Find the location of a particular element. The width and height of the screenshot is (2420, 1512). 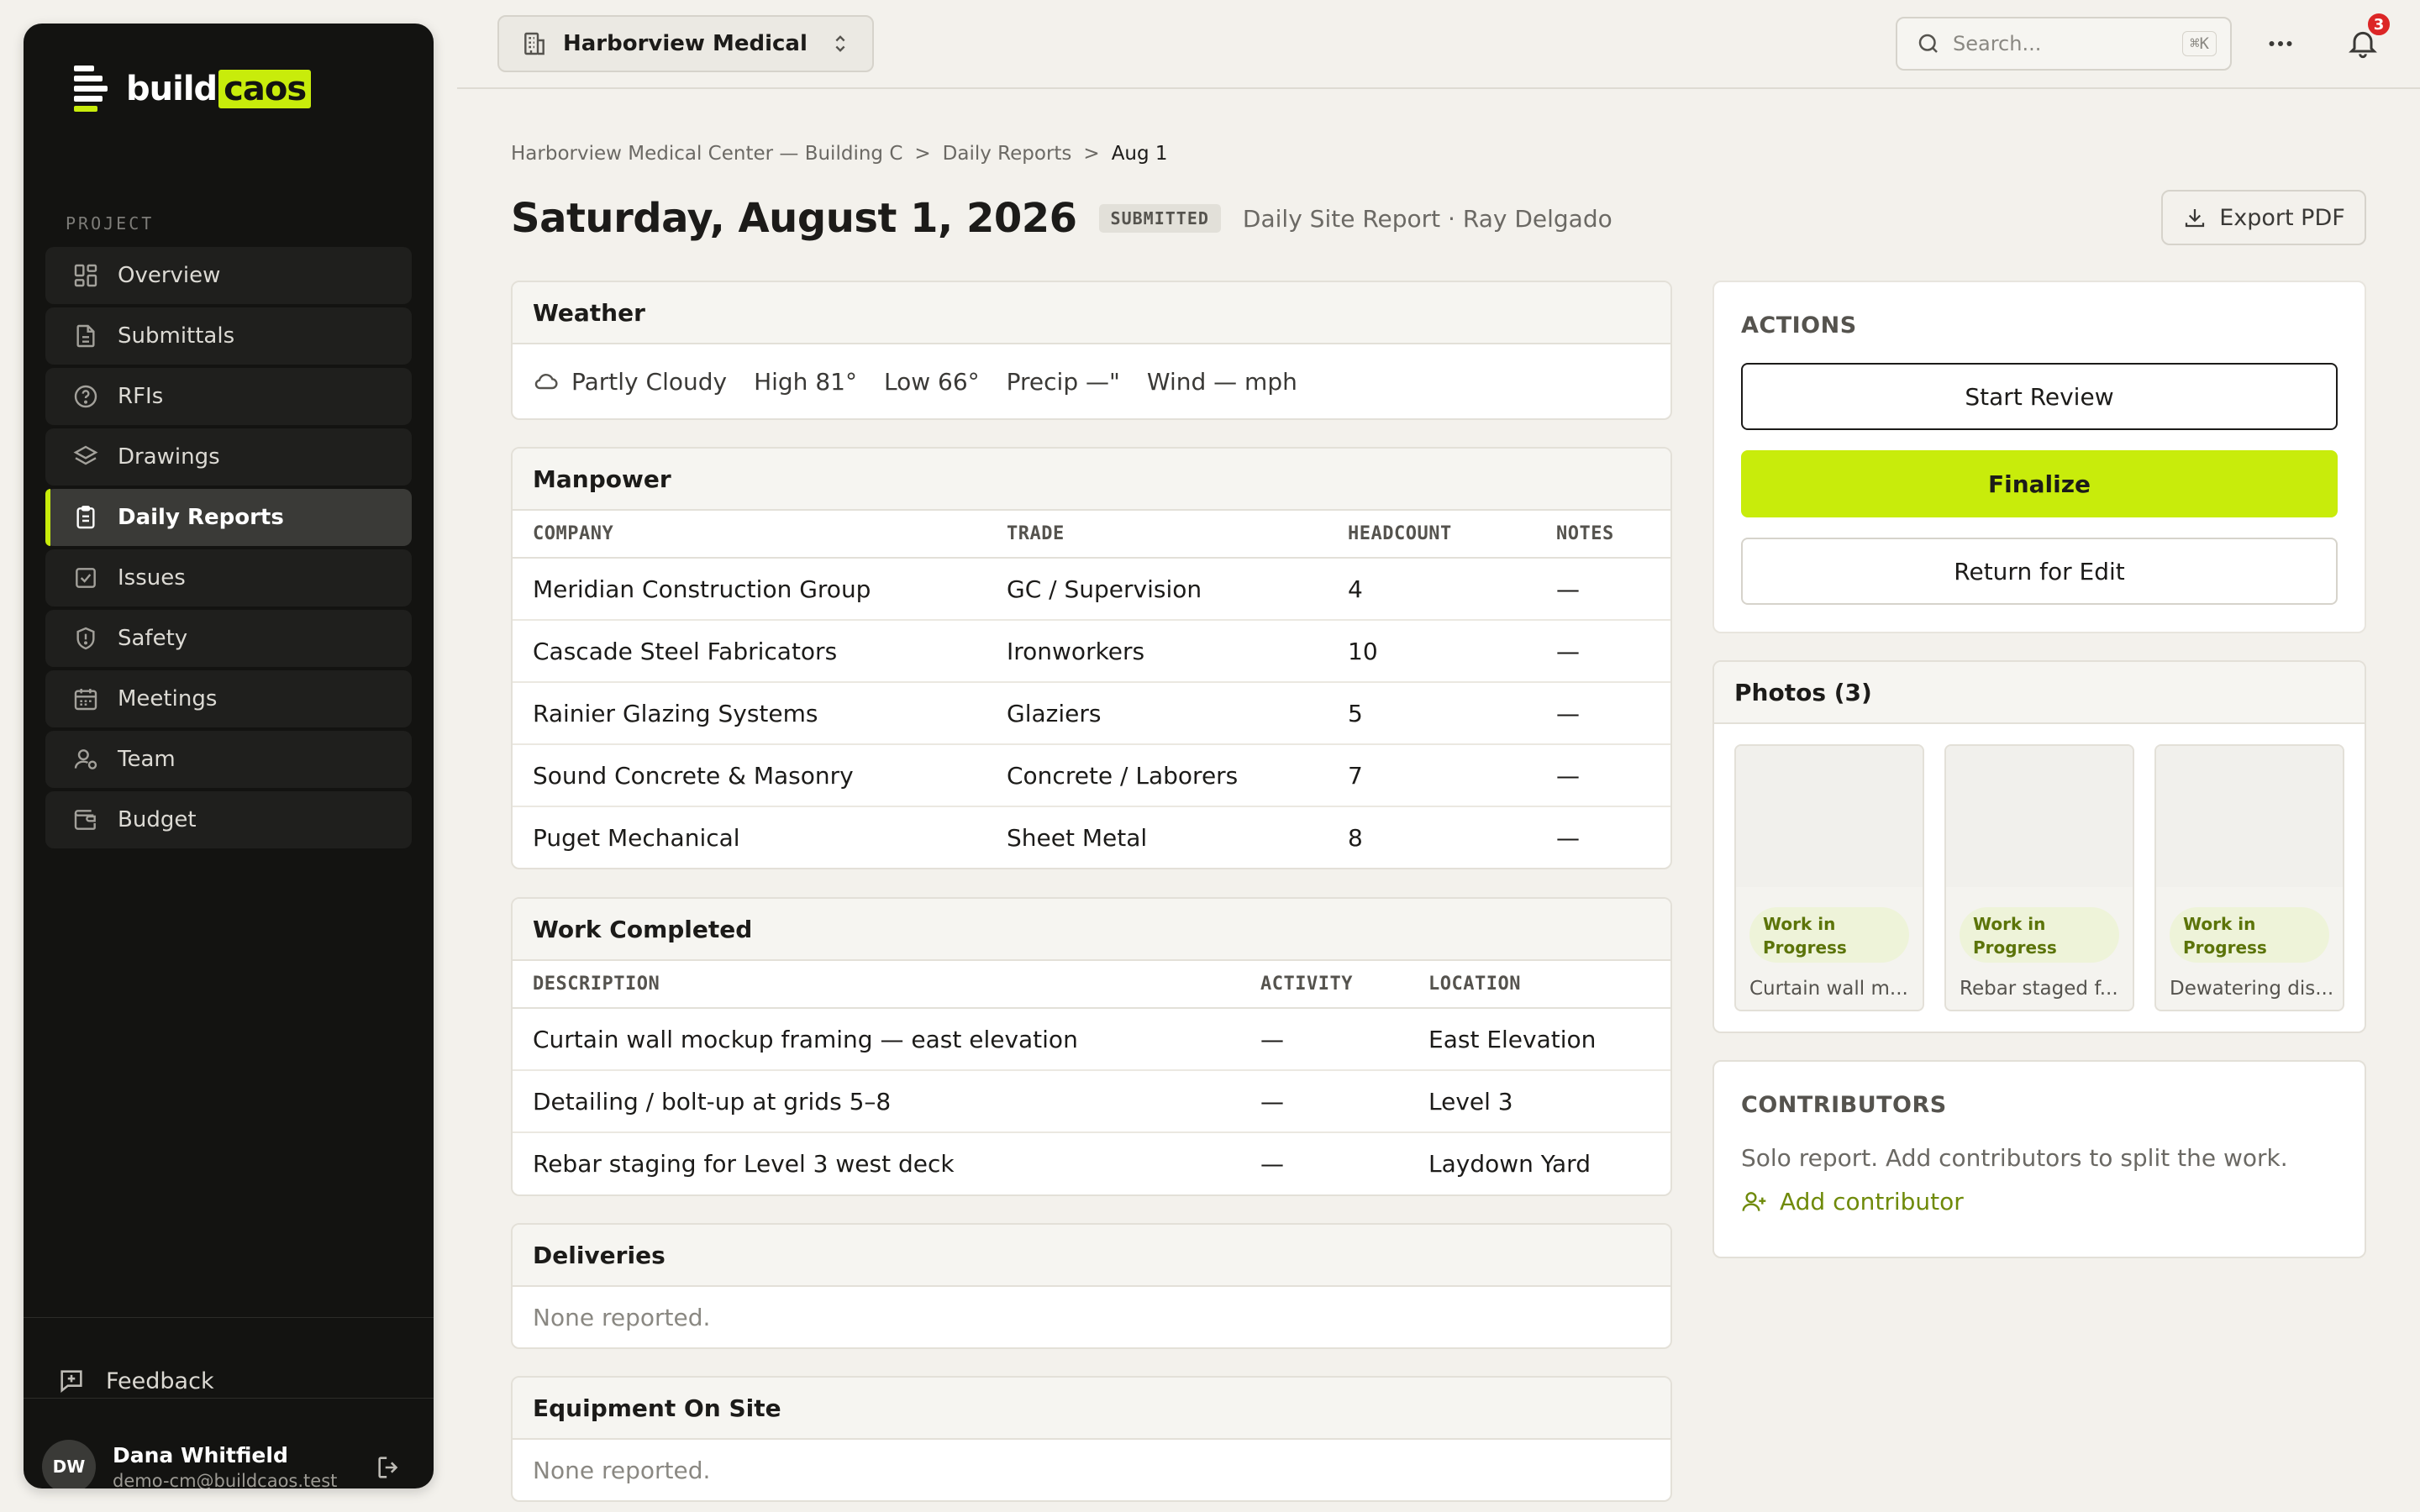

logout-icon is located at coordinates (389, 1467).